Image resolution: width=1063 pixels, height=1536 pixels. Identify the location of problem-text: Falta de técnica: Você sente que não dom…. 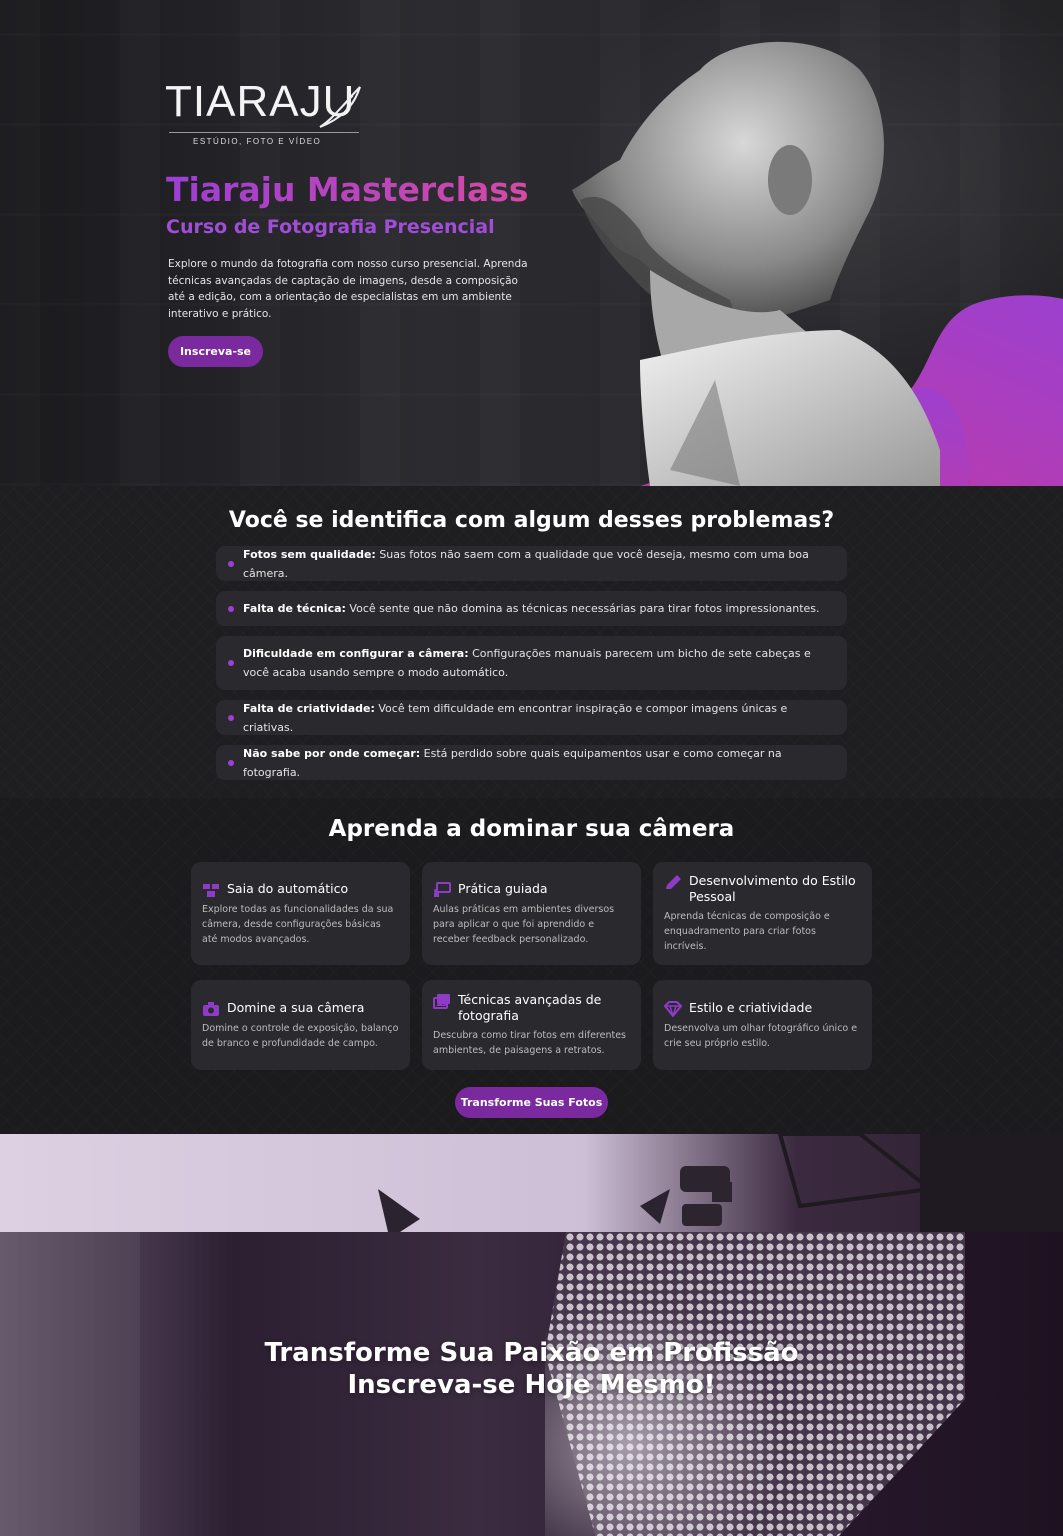
(531, 608).